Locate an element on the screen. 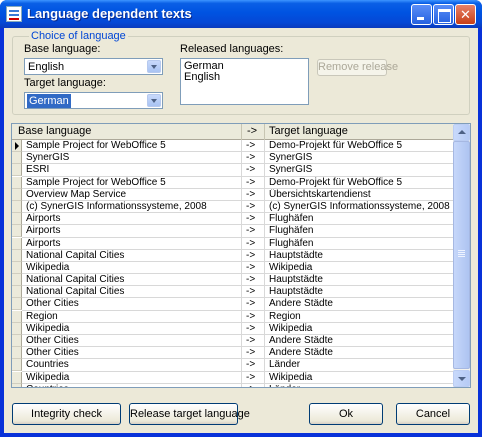 Image resolution: width=482 pixels, height=437 pixels. minimize-button is located at coordinates (421, 14).